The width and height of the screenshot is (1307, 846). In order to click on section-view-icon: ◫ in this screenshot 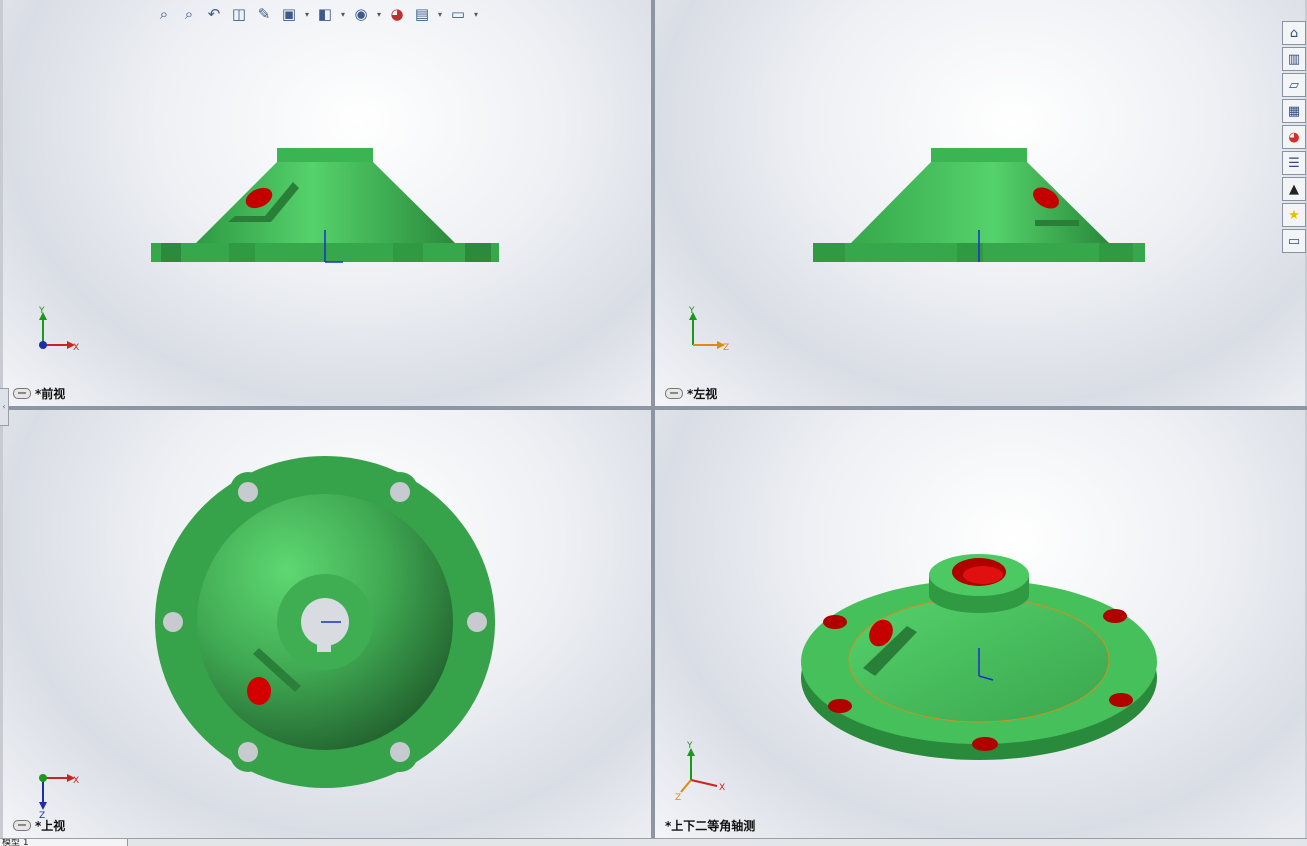, I will do `click(239, 14)`.